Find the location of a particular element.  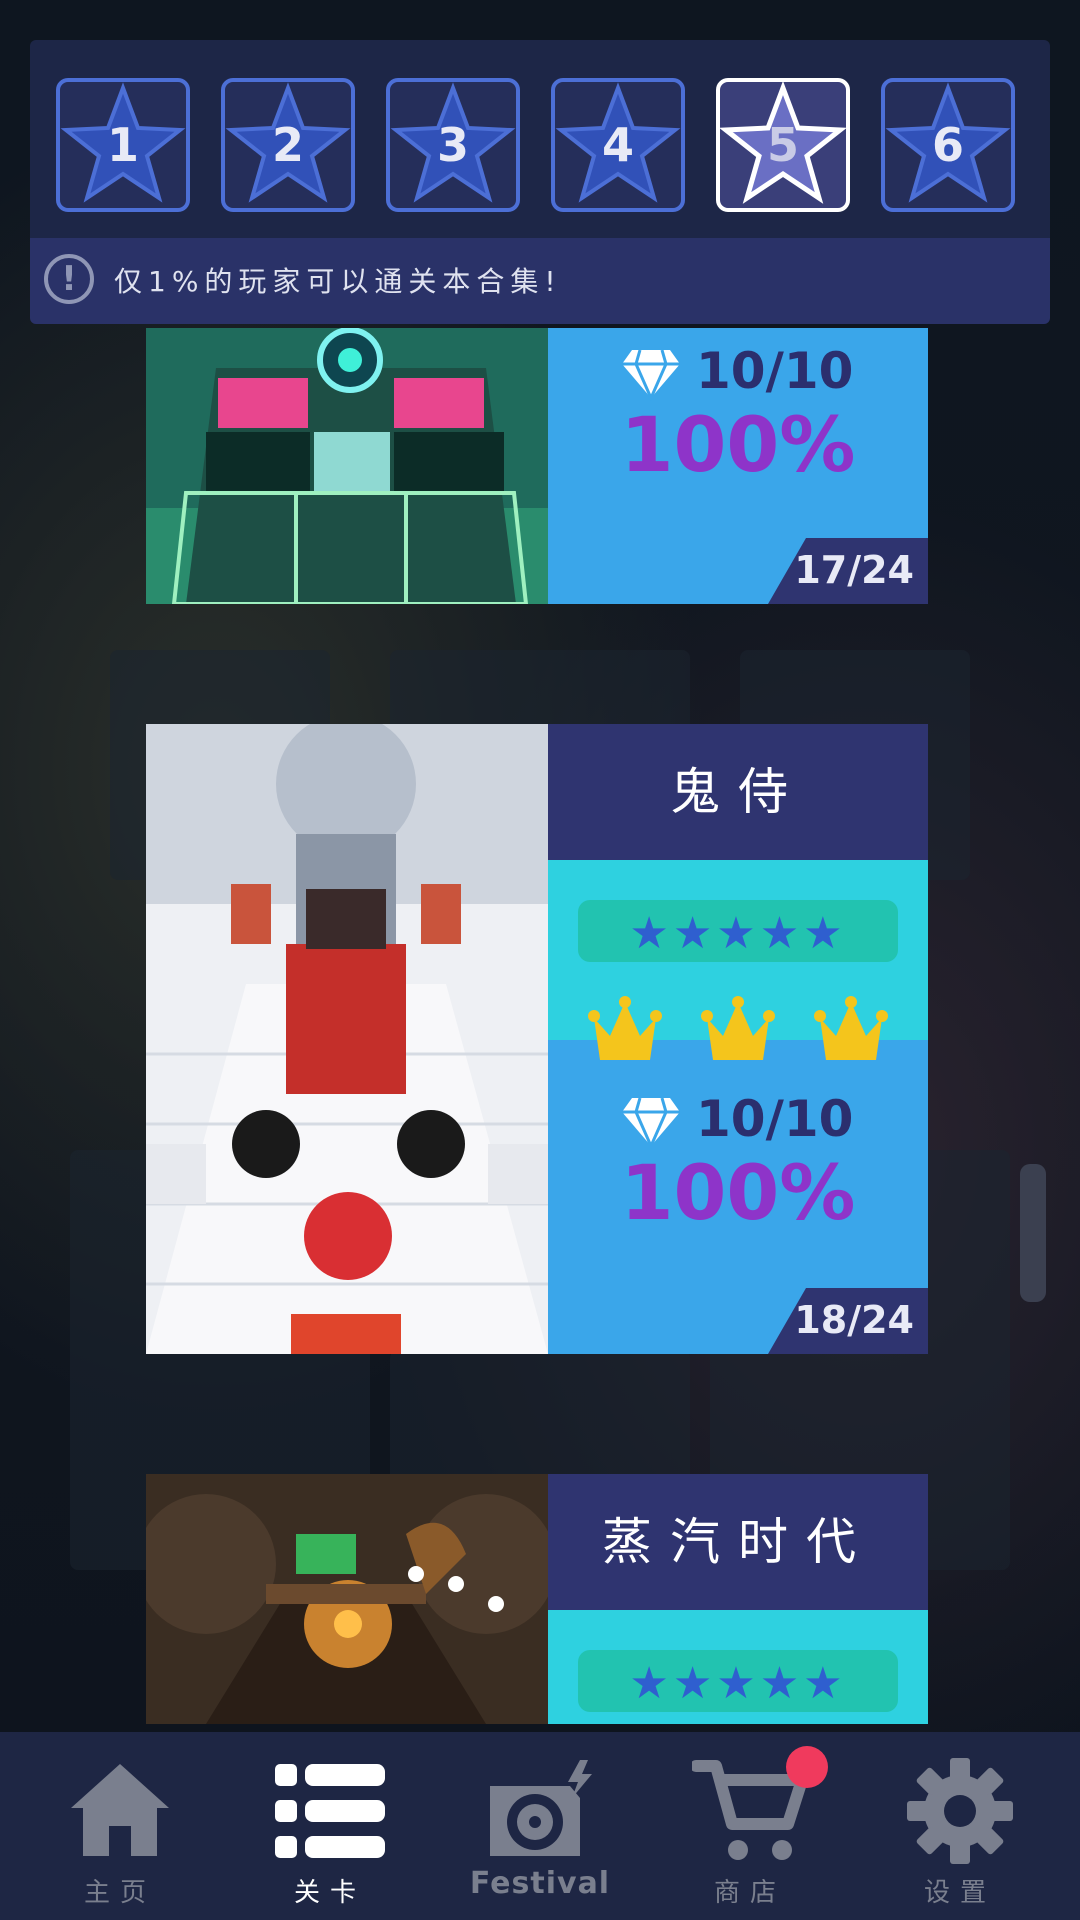

nav-home-label: 主页 is located at coordinates (119, 1893).